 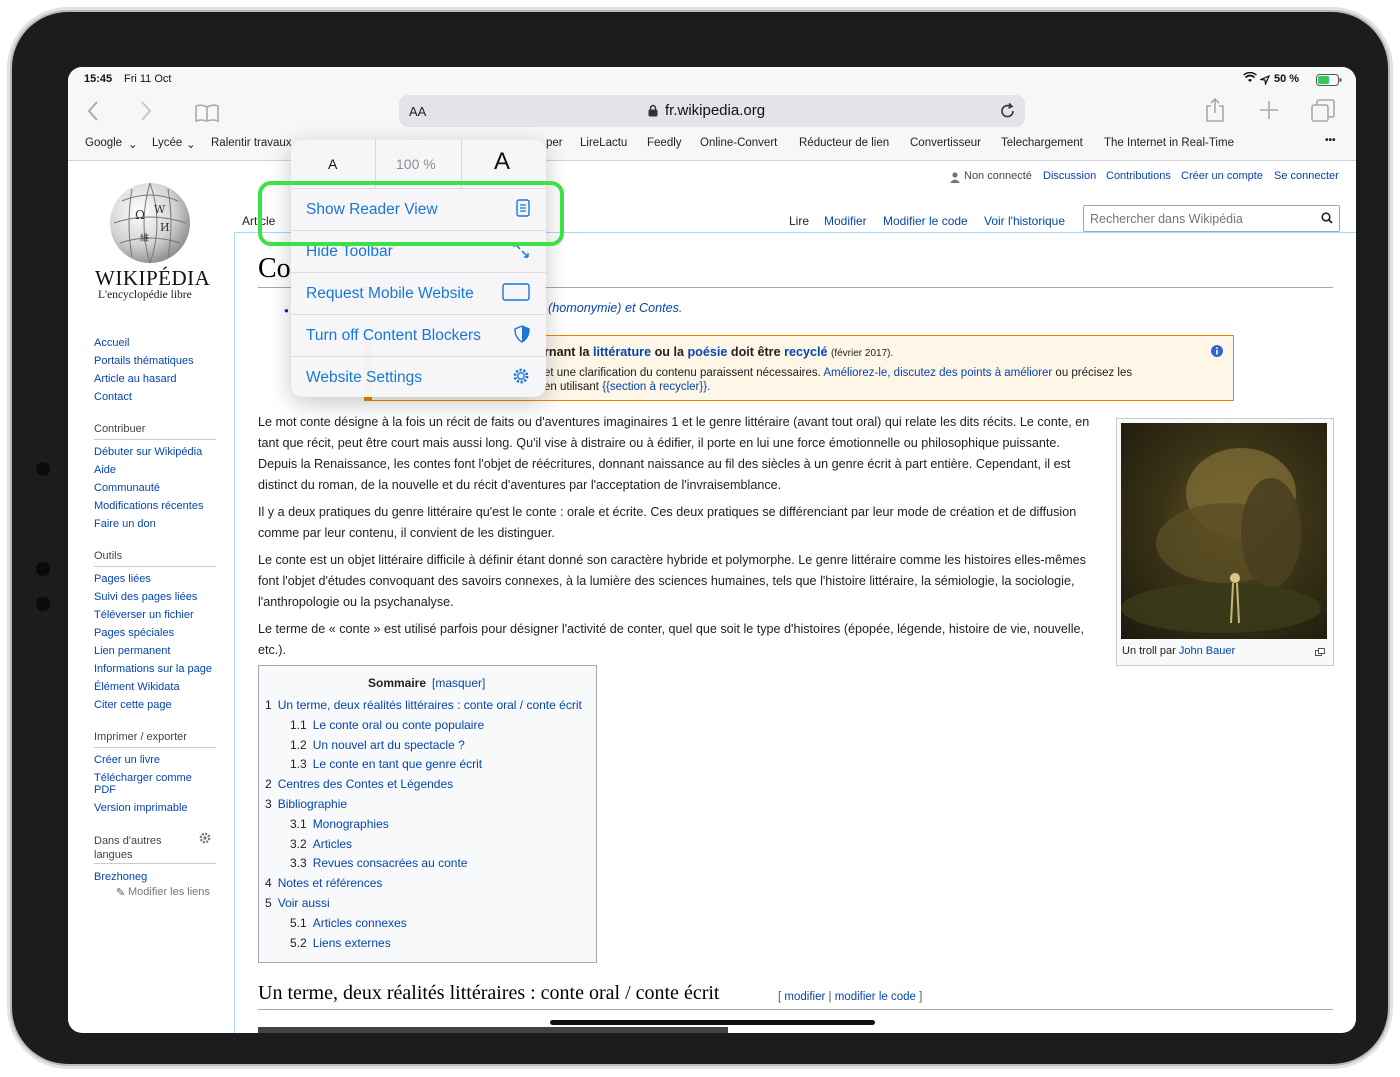 I want to click on sidebar-link-portails: Portails thématiques, so click(x=144, y=361).